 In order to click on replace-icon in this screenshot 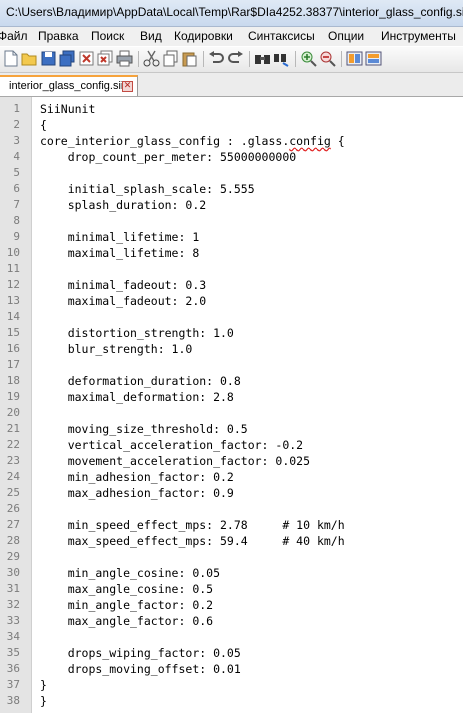, I will do `click(281, 58)`.